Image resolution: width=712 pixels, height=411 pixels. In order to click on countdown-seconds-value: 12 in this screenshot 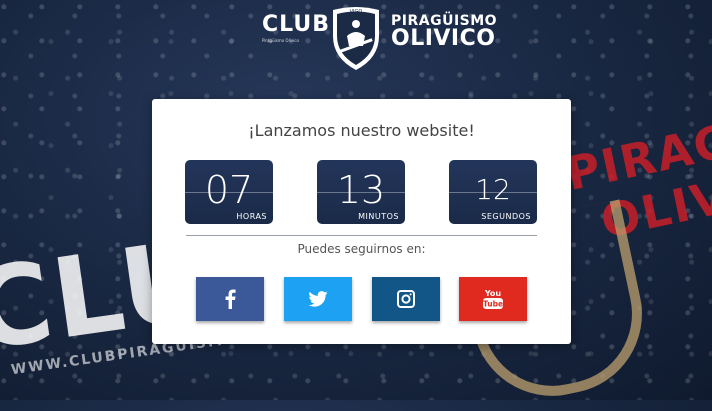, I will do `click(493, 189)`.